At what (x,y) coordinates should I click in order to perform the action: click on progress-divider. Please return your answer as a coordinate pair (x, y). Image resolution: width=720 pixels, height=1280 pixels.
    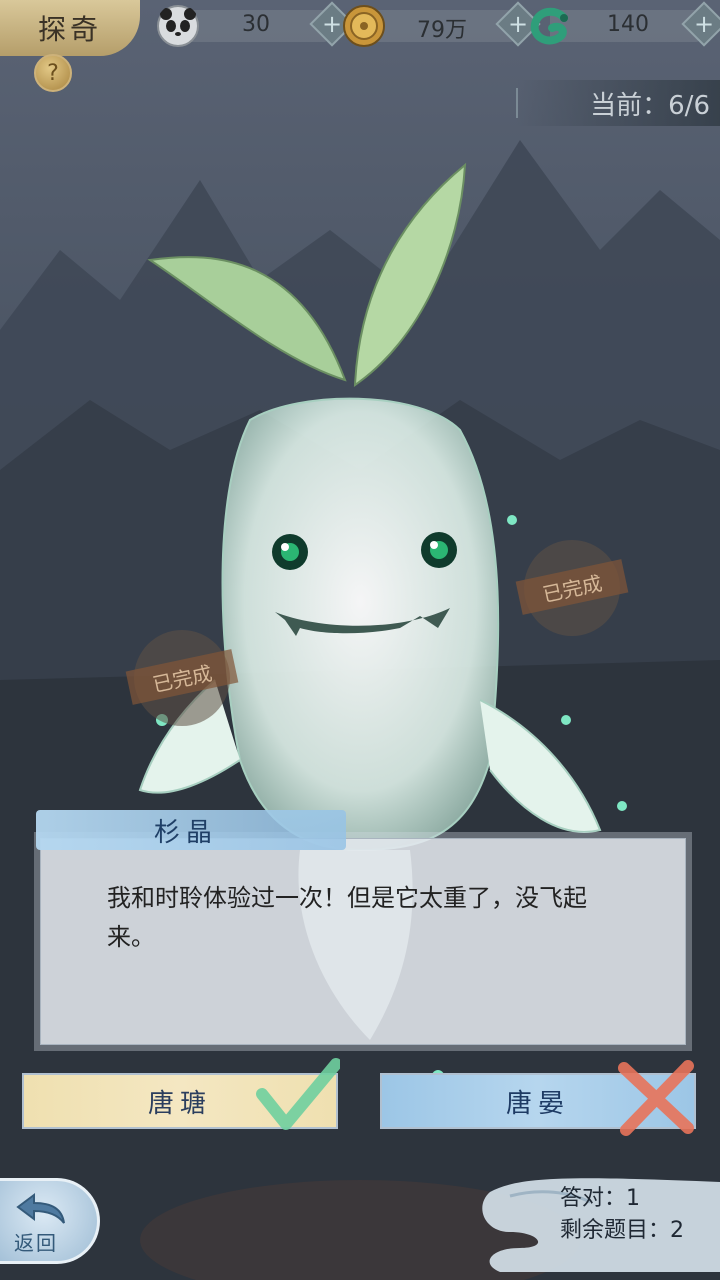
    Looking at the image, I should click on (517, 103).